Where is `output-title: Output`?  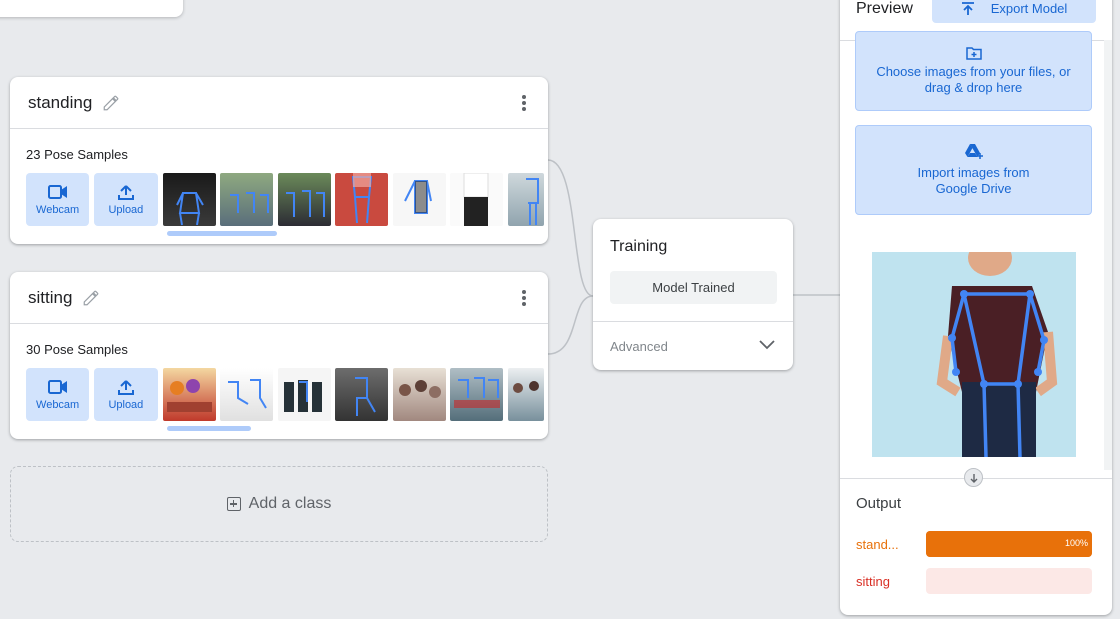 output-title: Output is located at coordinates (879, 503).